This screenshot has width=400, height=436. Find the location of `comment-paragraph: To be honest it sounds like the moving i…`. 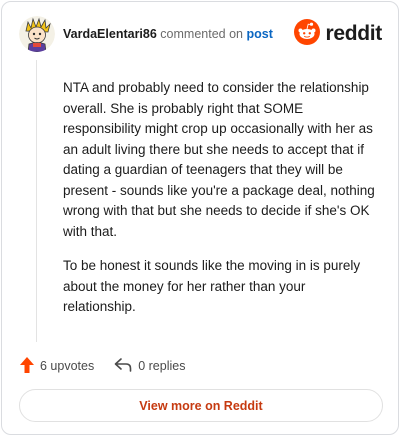

comment-paragraph: To be honest it sounds like the moving i… is located at coordinates (212, 286).